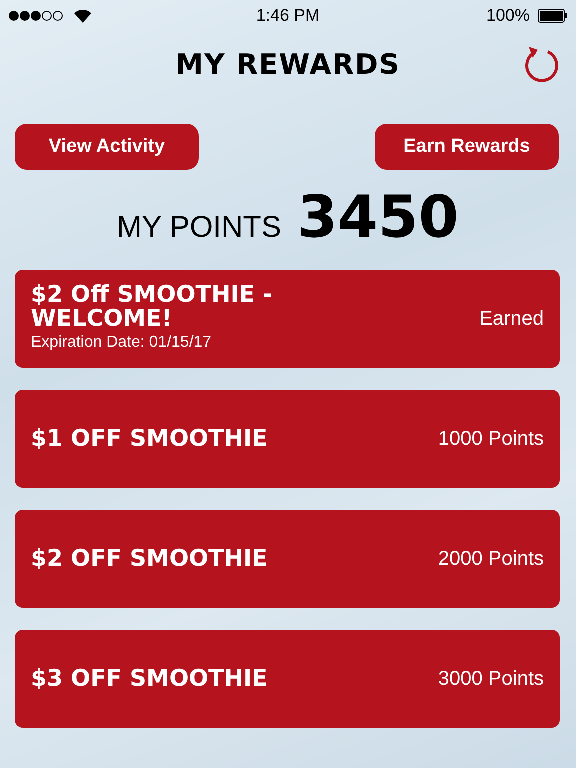  I want to click on points-value: 3450, so click(378, 217).